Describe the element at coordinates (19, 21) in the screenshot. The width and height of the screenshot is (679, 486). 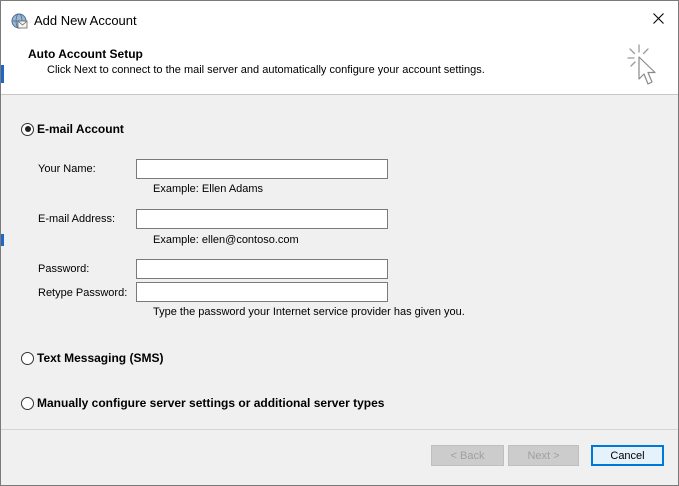
I see `mail-account-icon` at that location.